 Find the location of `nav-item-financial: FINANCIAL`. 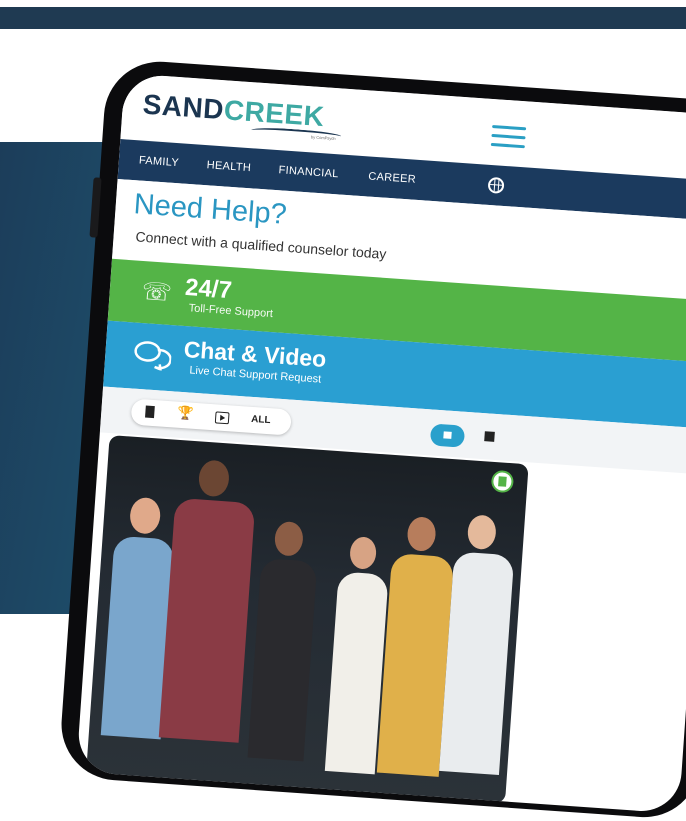

nav-item-financial: FINANCIAL is located at coordinates (308, 172).